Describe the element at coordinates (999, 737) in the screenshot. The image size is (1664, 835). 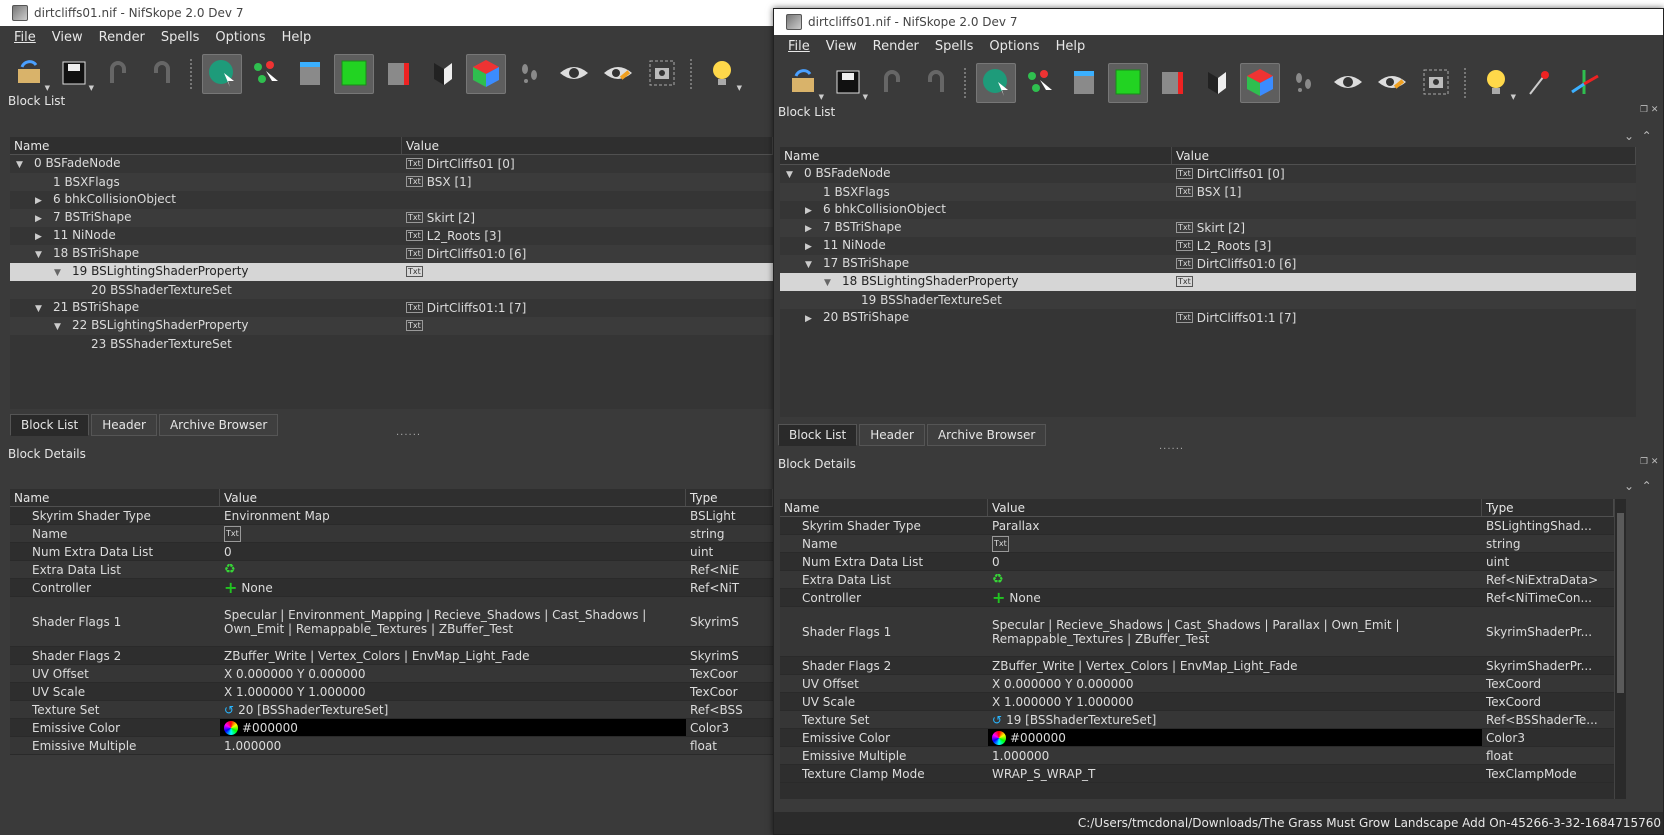
I see `color-wheel-icon` at that location.